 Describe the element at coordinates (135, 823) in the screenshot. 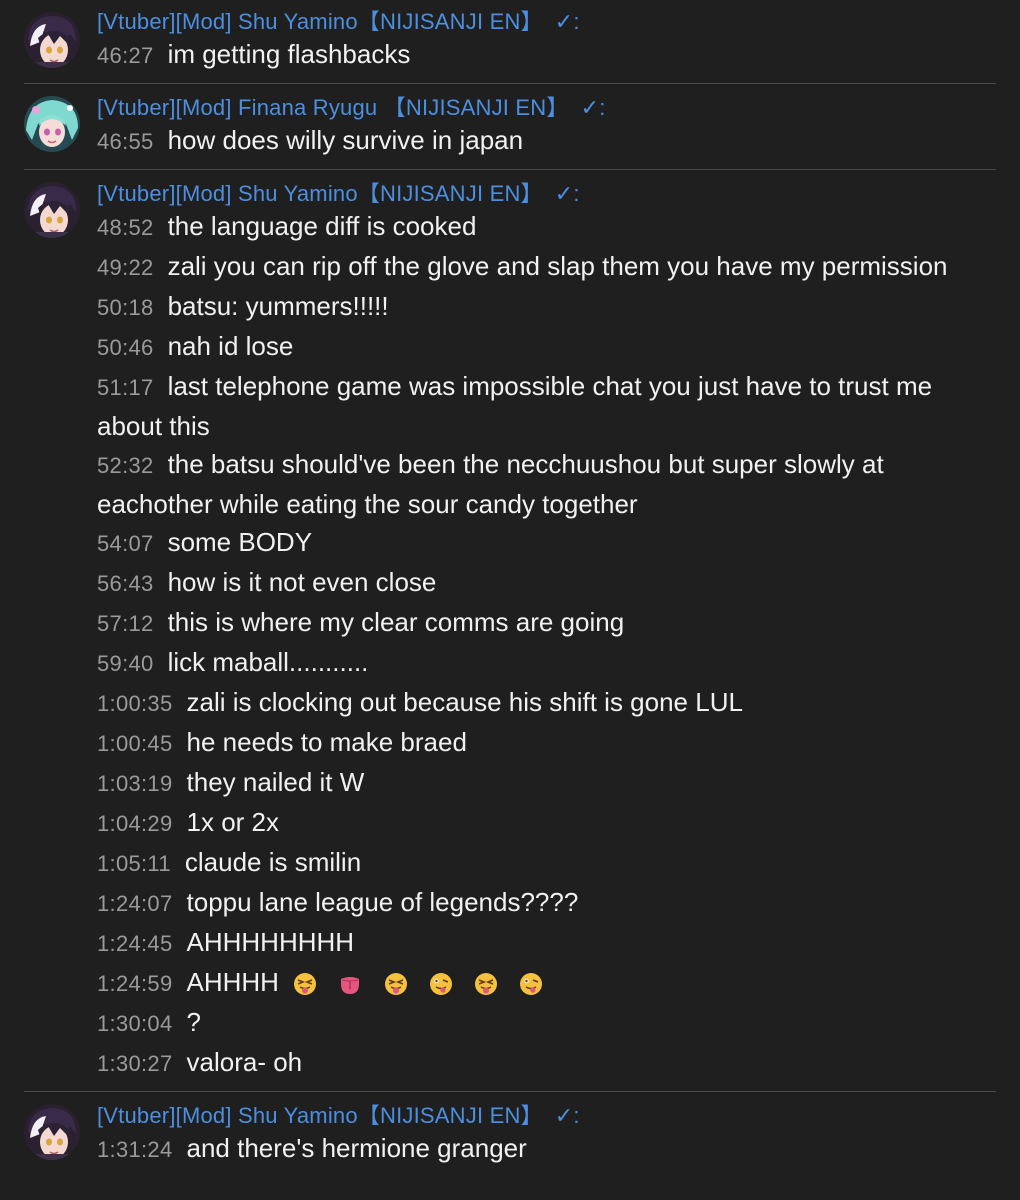

I see `timestamp: 1:04:29` at that location.